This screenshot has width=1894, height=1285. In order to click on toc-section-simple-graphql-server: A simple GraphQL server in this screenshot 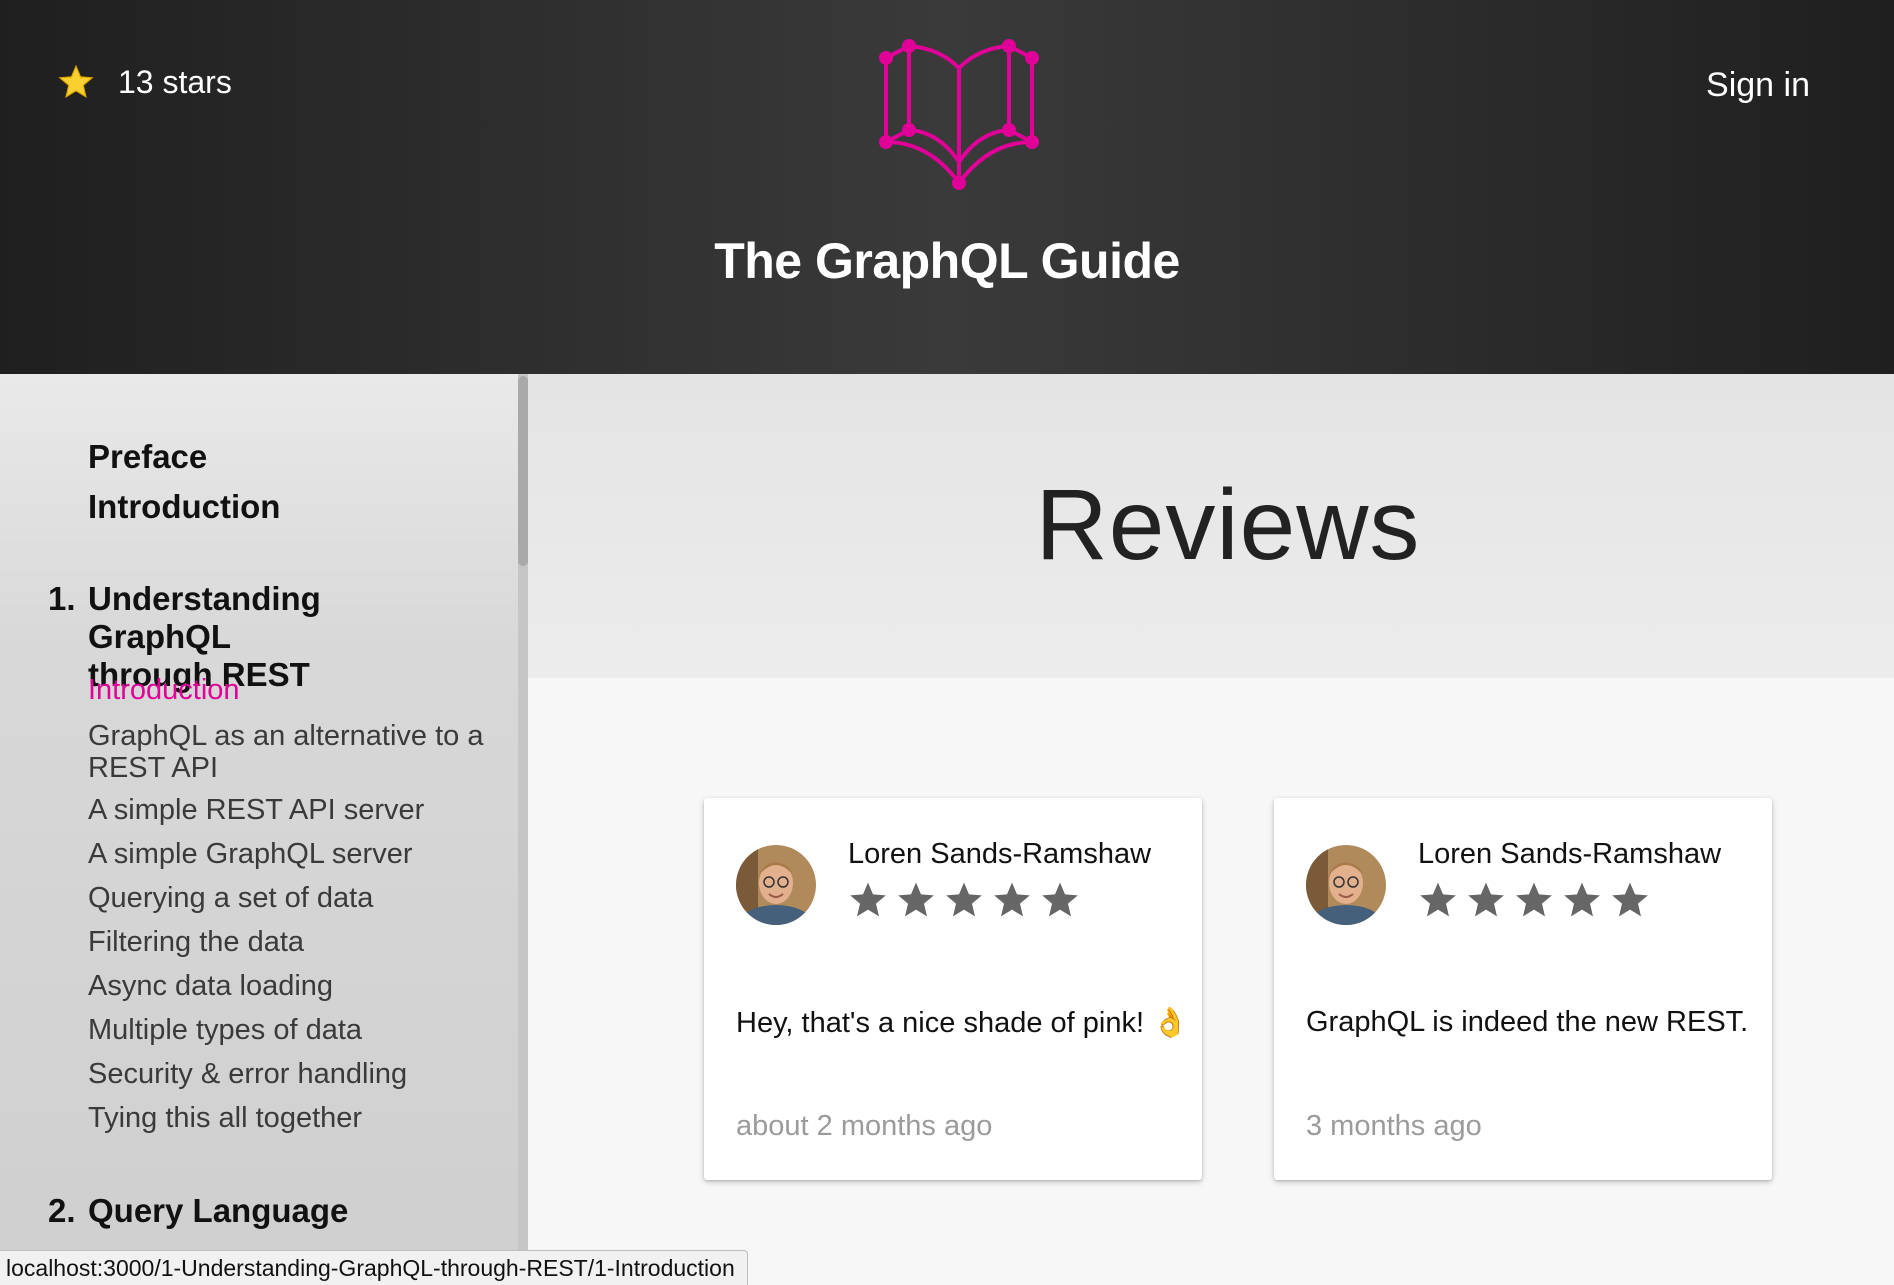, I will do `click(288, 854)`.